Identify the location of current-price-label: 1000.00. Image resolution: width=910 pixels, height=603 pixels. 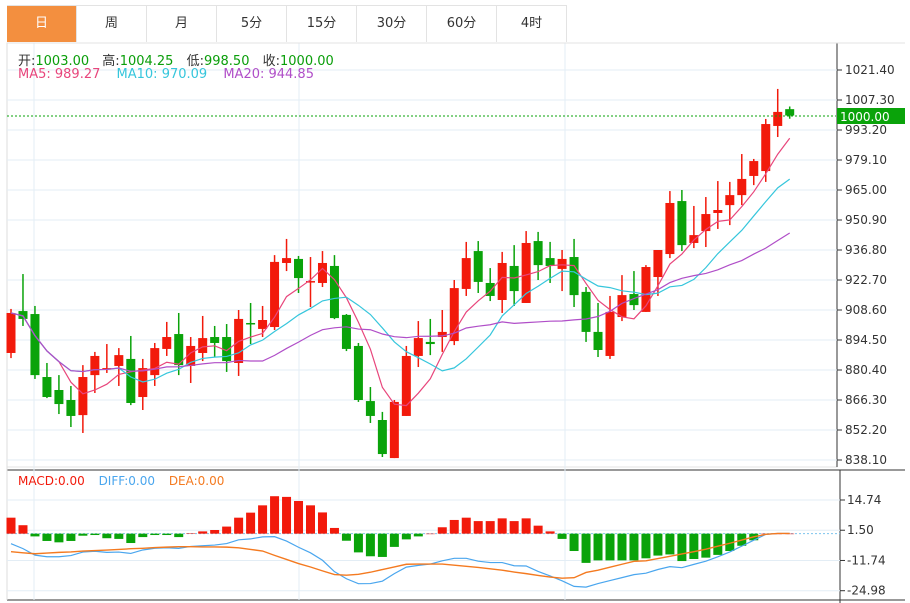
(865, 117).